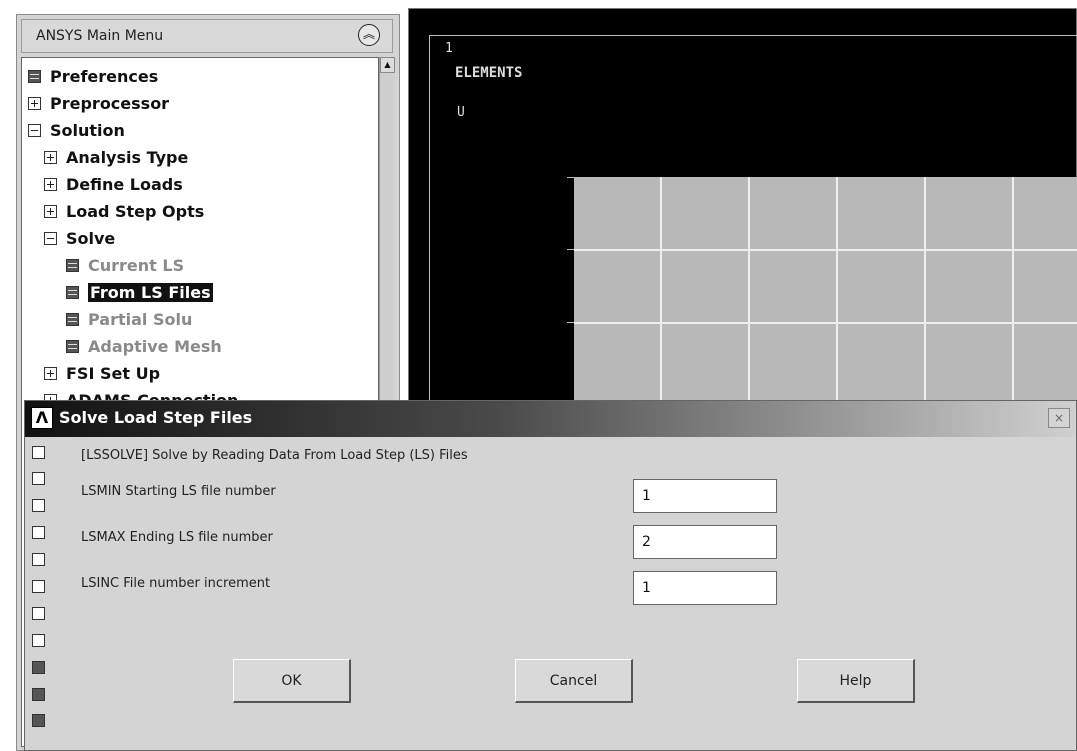 This screenshot has width=1077, height=751. I want to click on menu-item-solve: Solve, so click(79, 238).